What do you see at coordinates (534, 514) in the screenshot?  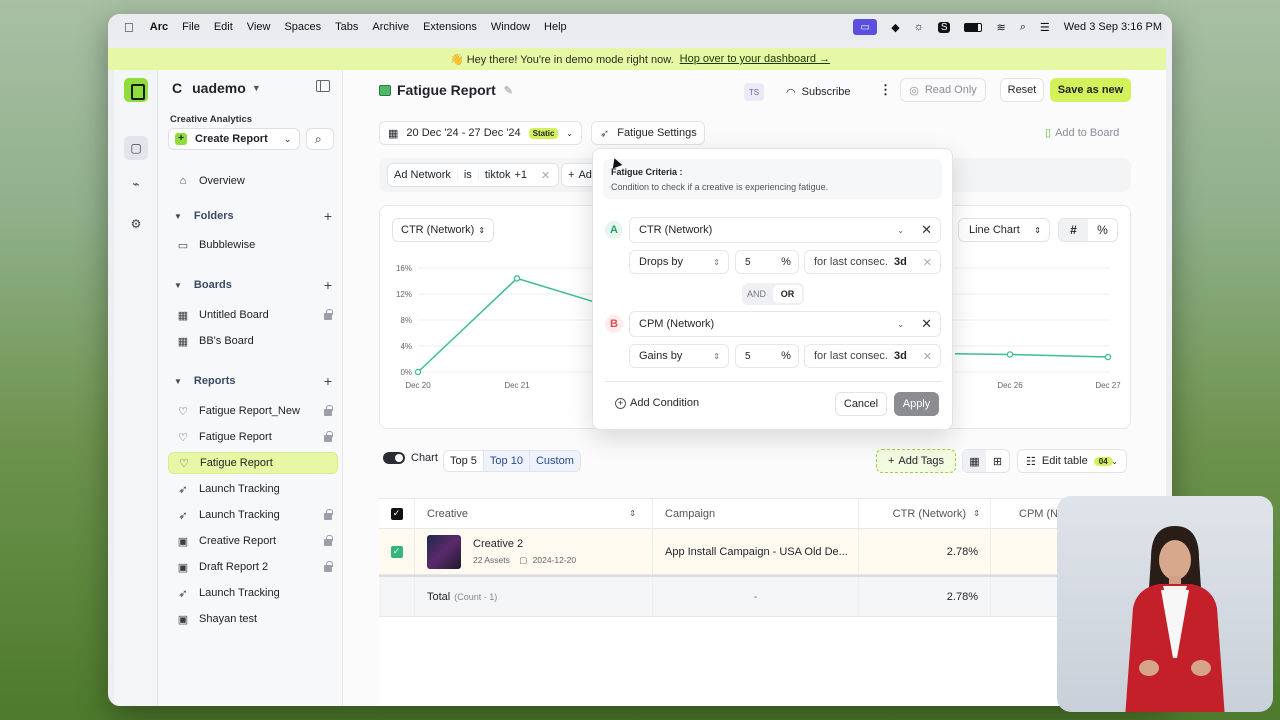 I see `column-header-creative: Creative ⇕` at bounding box center [534, 514].